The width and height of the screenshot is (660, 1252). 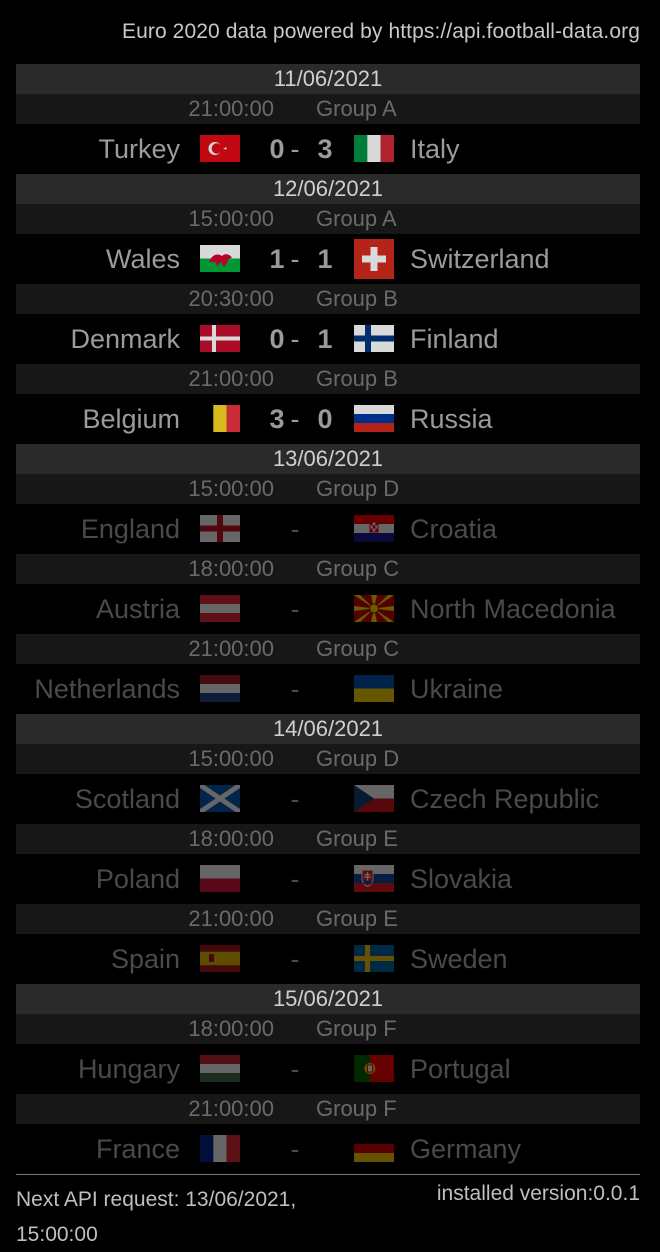 I want to click on russia-flag-icon, so click(x=374, y=418).